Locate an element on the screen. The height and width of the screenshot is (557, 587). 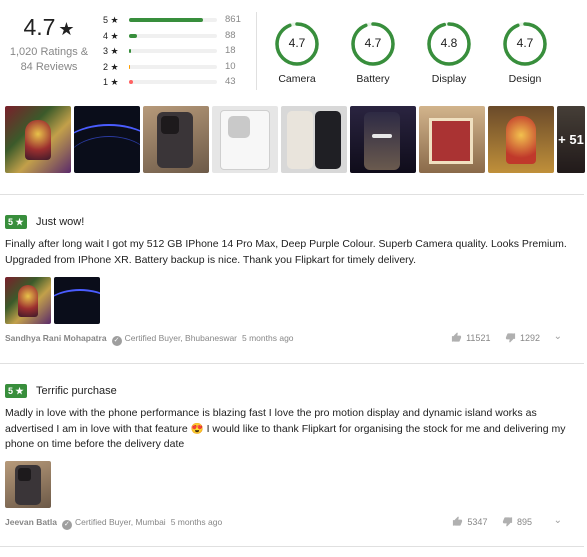
reviews-count: 84 Reviews is located at coordinates (49, 67).